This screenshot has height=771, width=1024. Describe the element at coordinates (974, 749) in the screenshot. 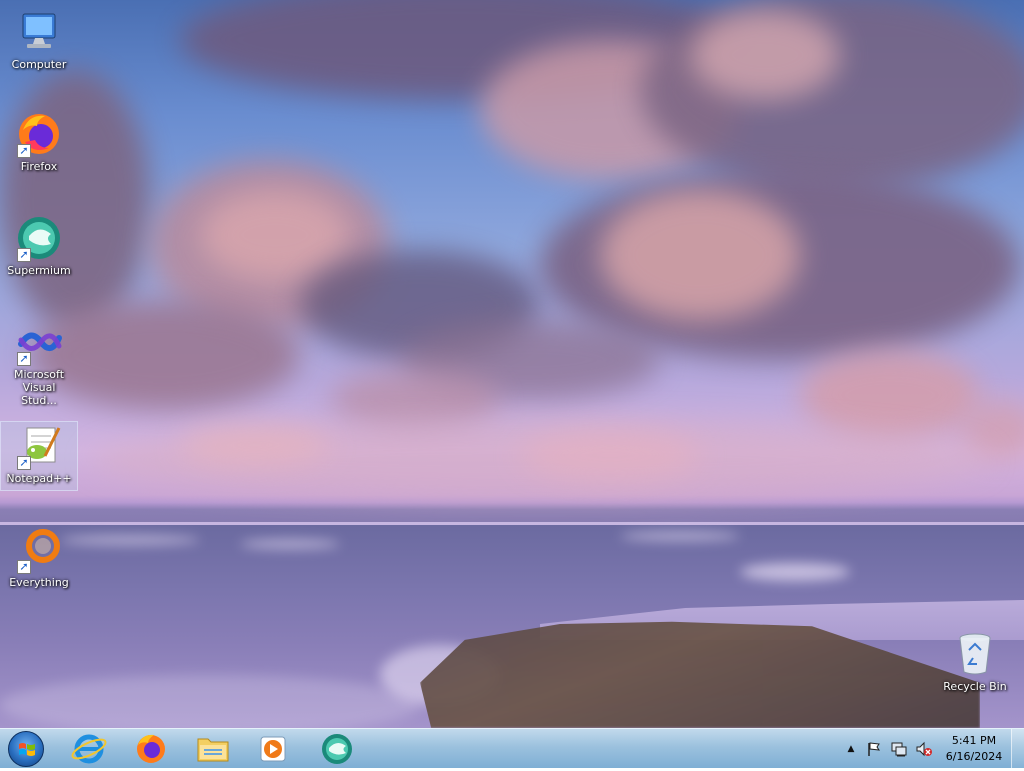

I see `taskbar-clock: 5:41 PM 6/16/2024` at that location.